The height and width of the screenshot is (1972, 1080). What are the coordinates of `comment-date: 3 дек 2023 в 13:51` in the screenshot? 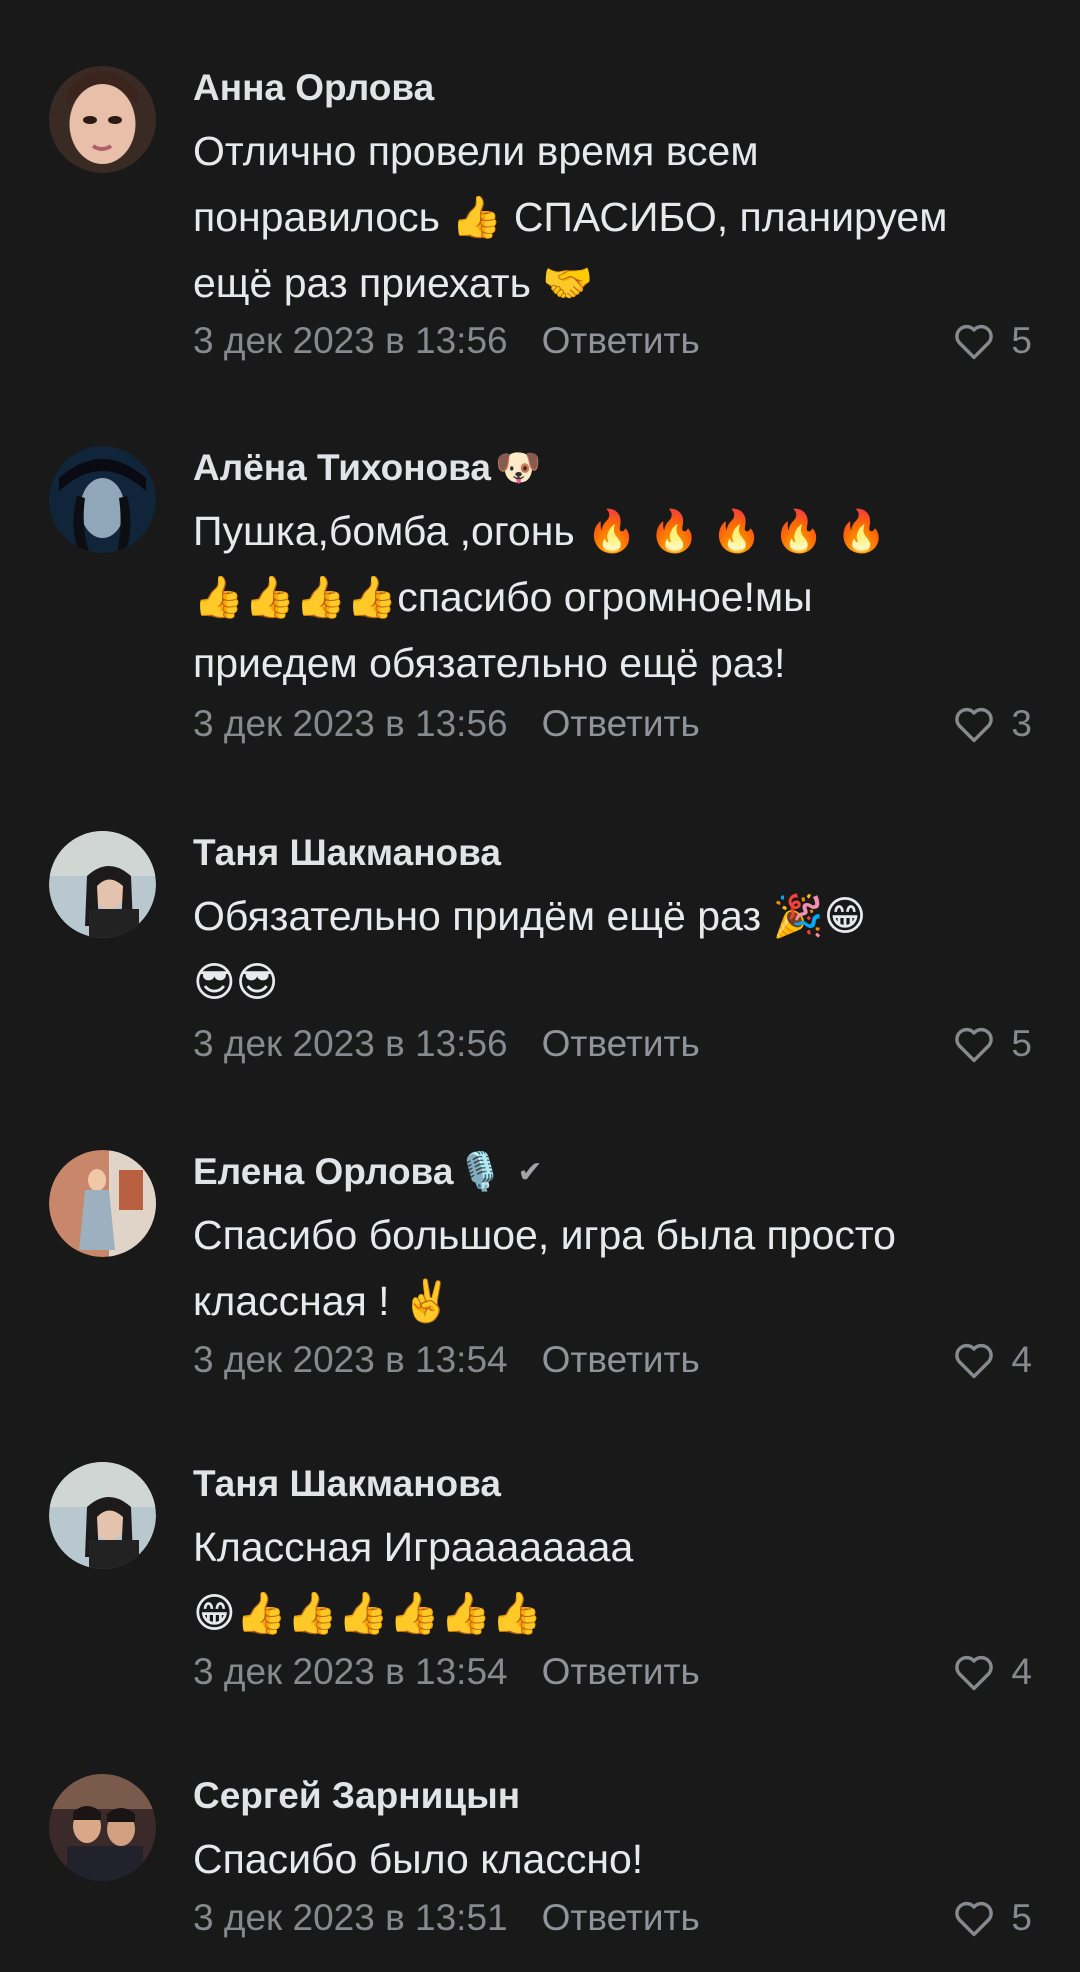 It's located at (350, 1917).